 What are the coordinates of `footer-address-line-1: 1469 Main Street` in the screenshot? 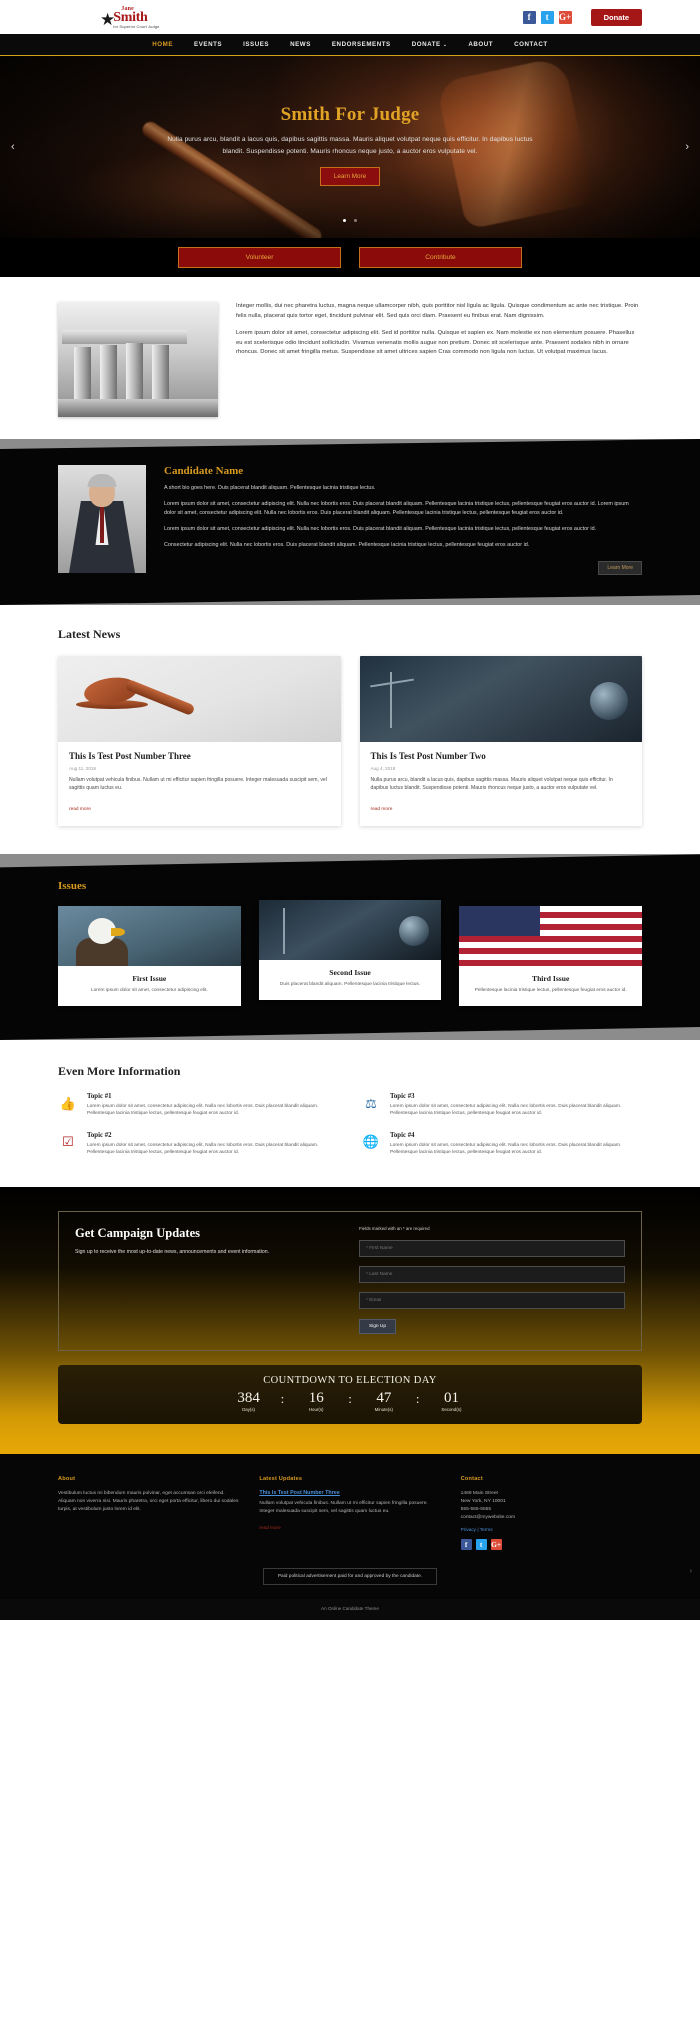 It's located at (479, 1493).